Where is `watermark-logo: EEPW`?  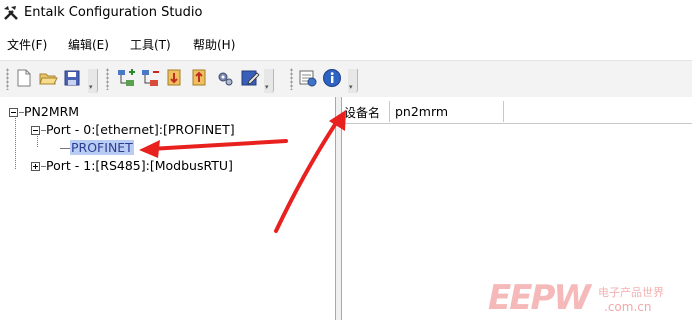
watermark-logo: EEPW is located at coordinates (539, 298).